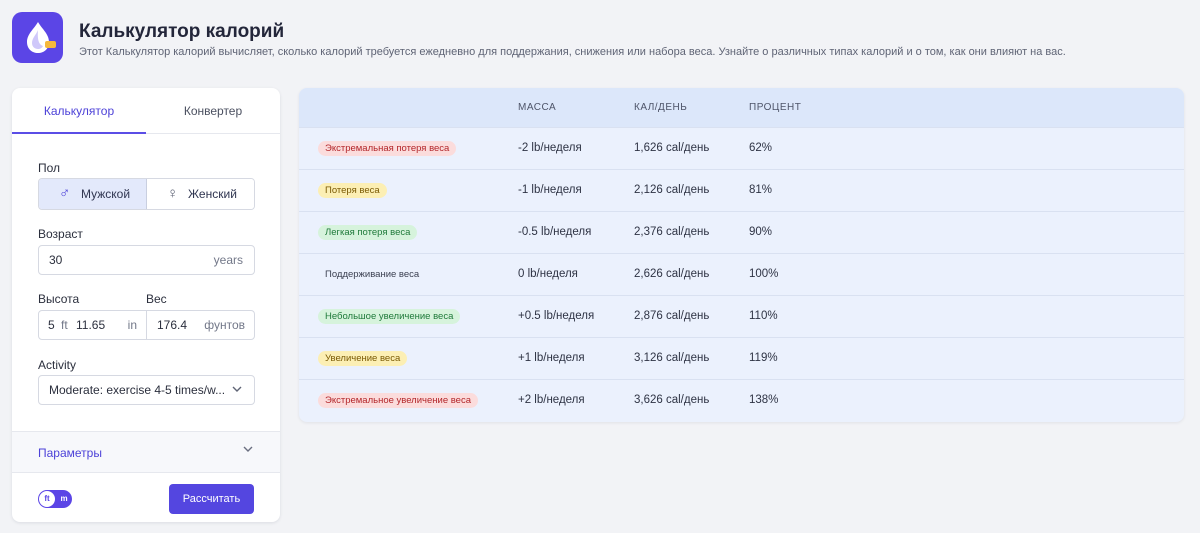 The image size is (1200, 533). Describe the element at coordinates (146, 260) in the screenshot. I see `age-input: 30 years` at that location.